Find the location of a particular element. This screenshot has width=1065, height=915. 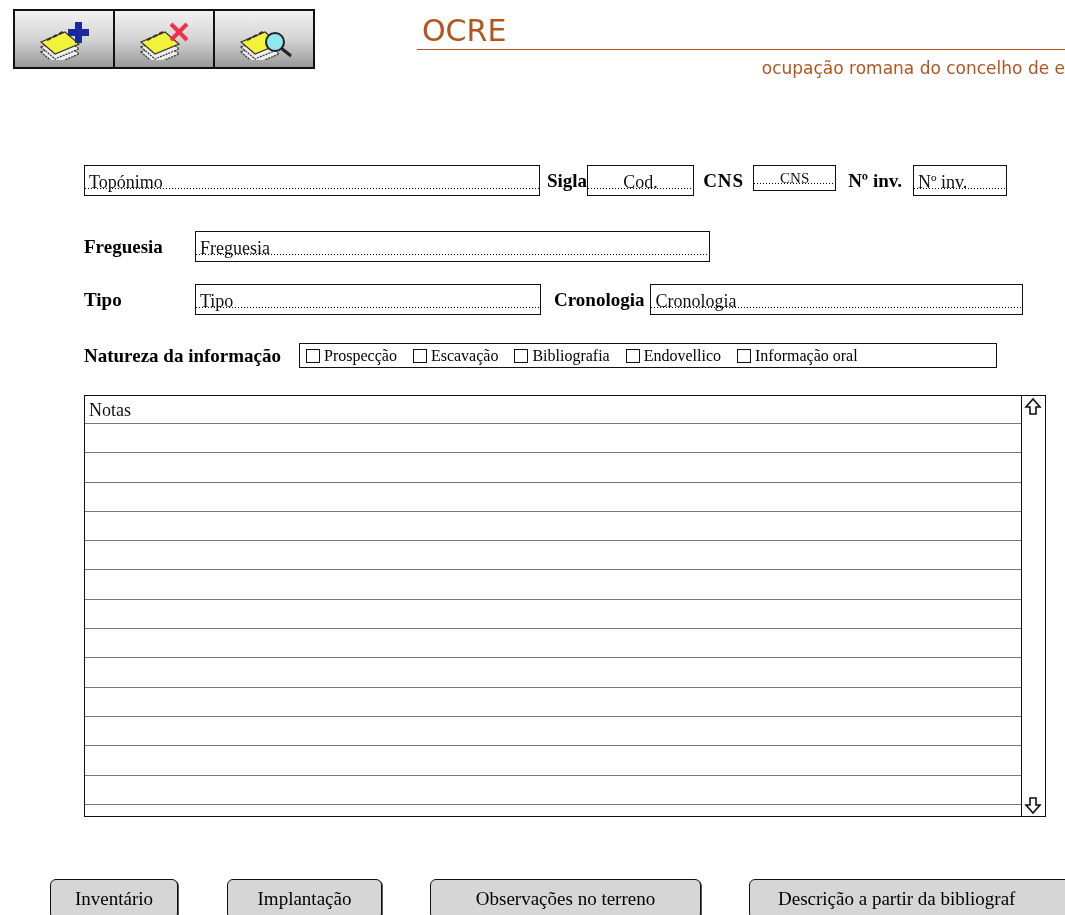

field-label: Natureza da informação is located at coordinates (182, 355).